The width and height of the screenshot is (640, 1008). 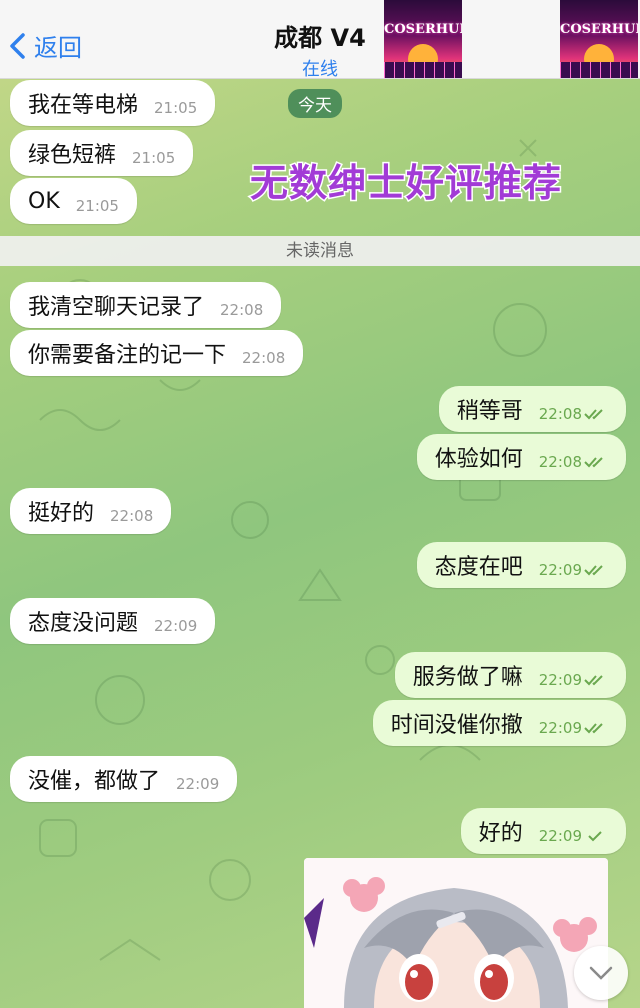 I want to click on scroll-down-button, so click(x=601, y=973).